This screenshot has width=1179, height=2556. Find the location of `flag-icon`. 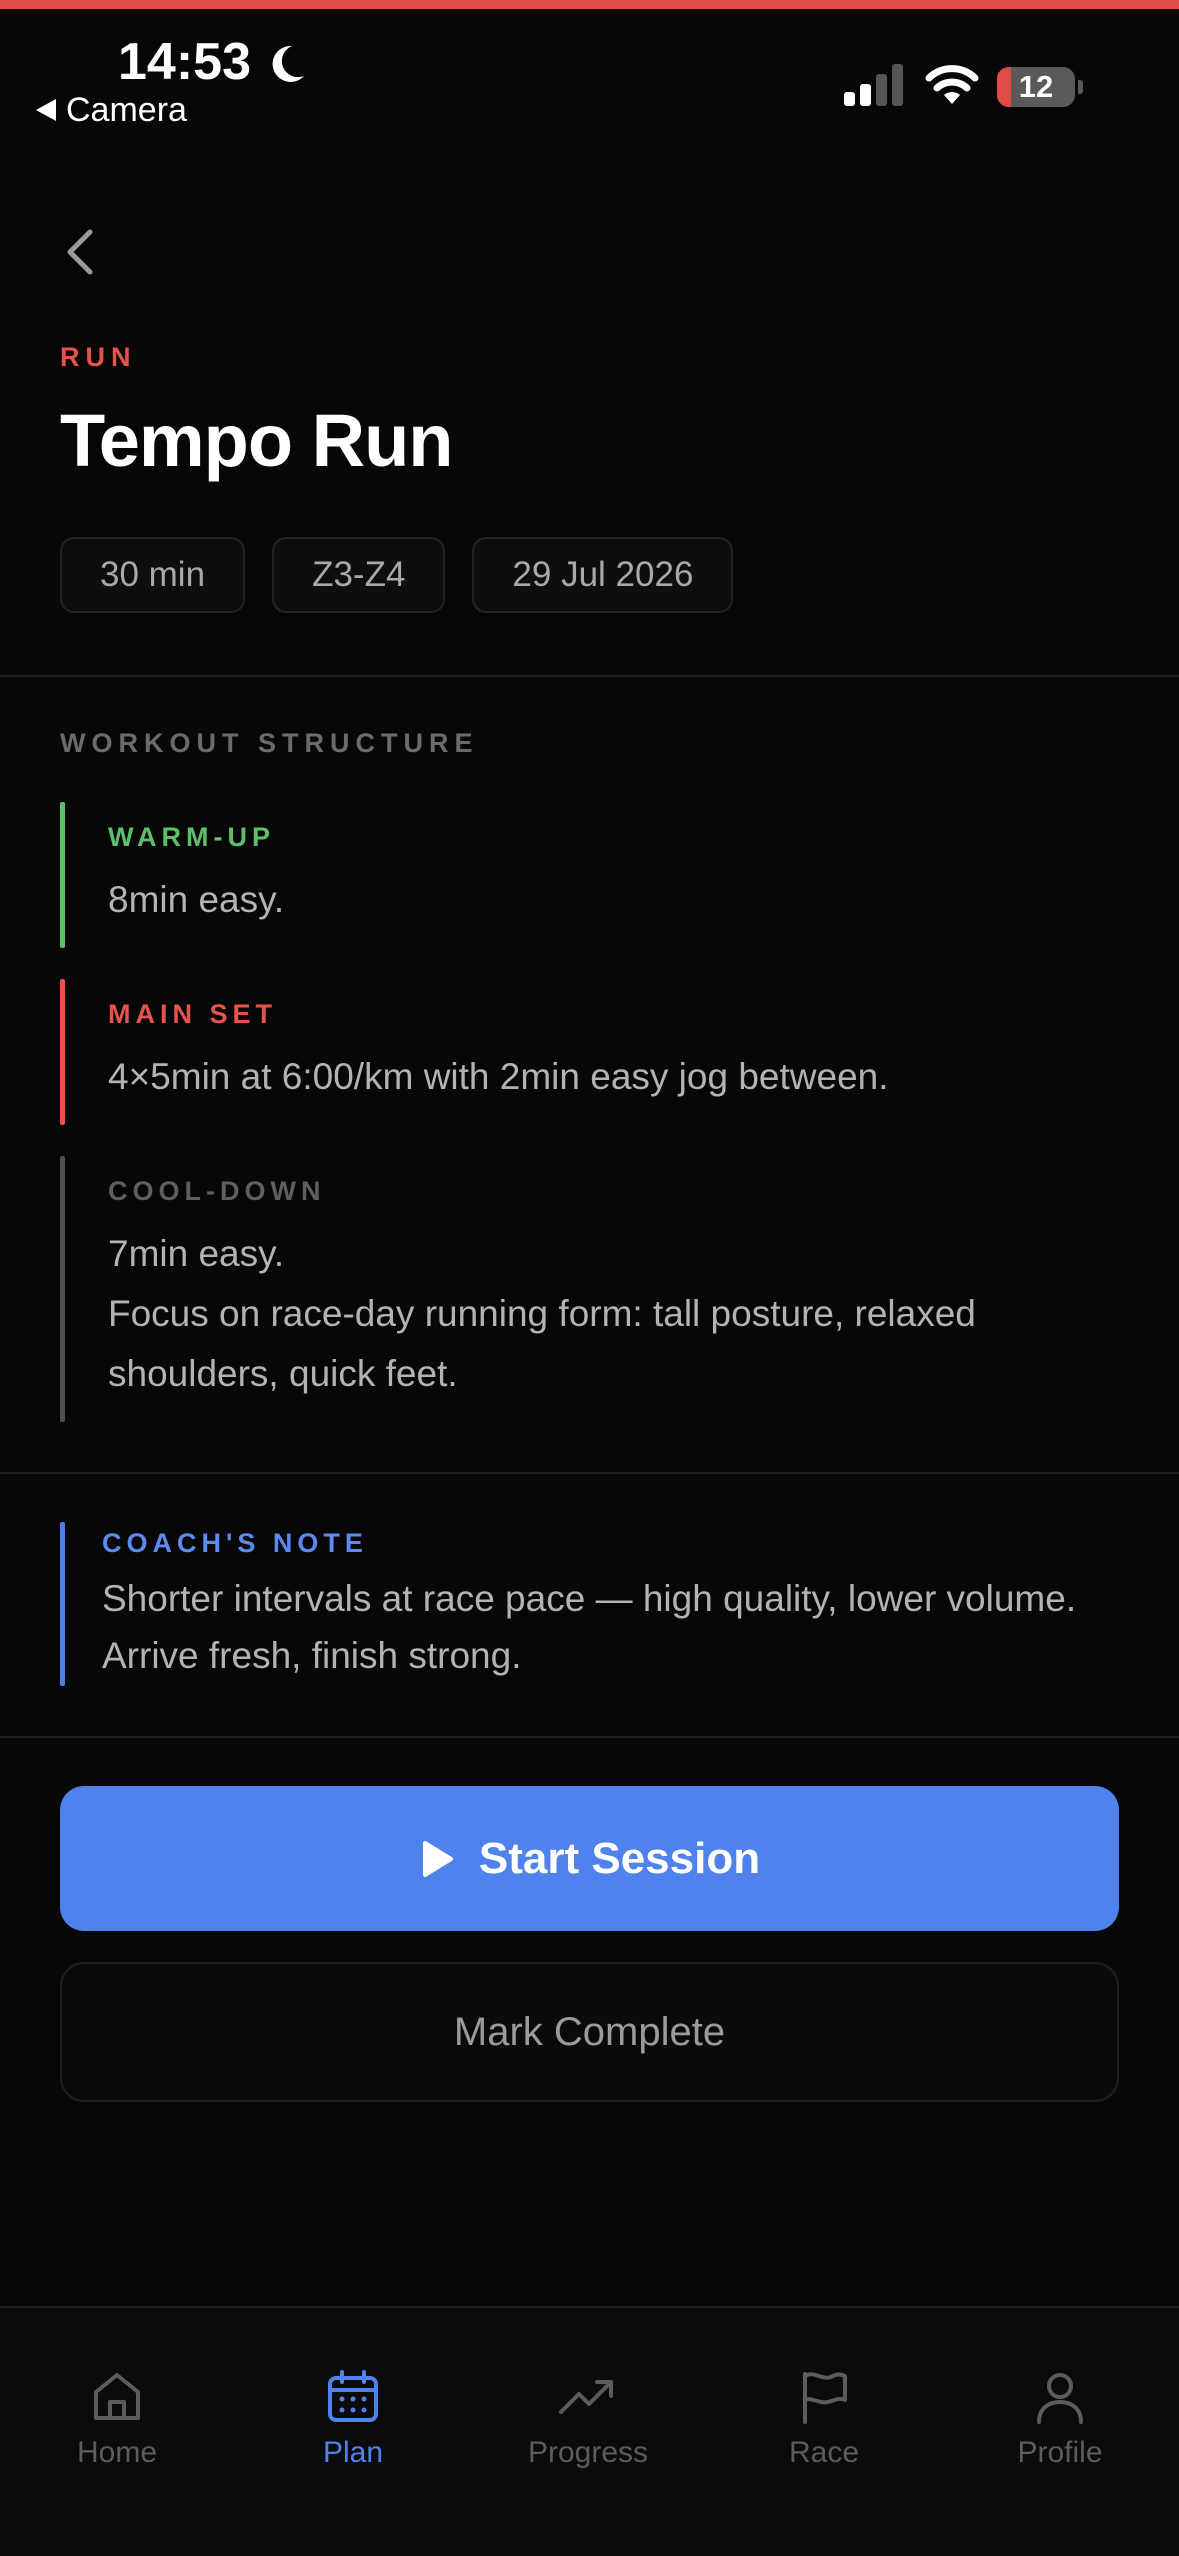

flag-icon is located at coordinates (825, 2398).